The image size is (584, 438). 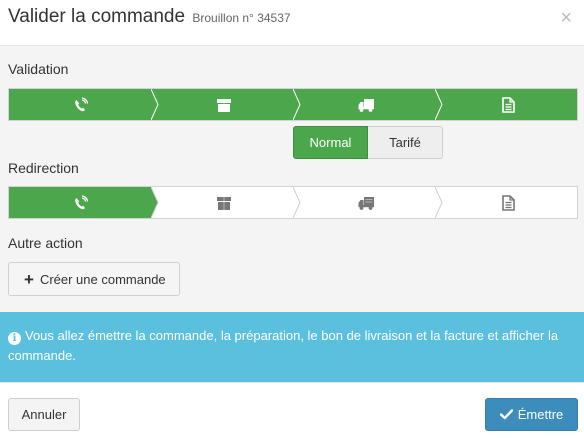 I want to click on validation-mode-toggle: Normal Tarifé, so click(x=368, y=142).